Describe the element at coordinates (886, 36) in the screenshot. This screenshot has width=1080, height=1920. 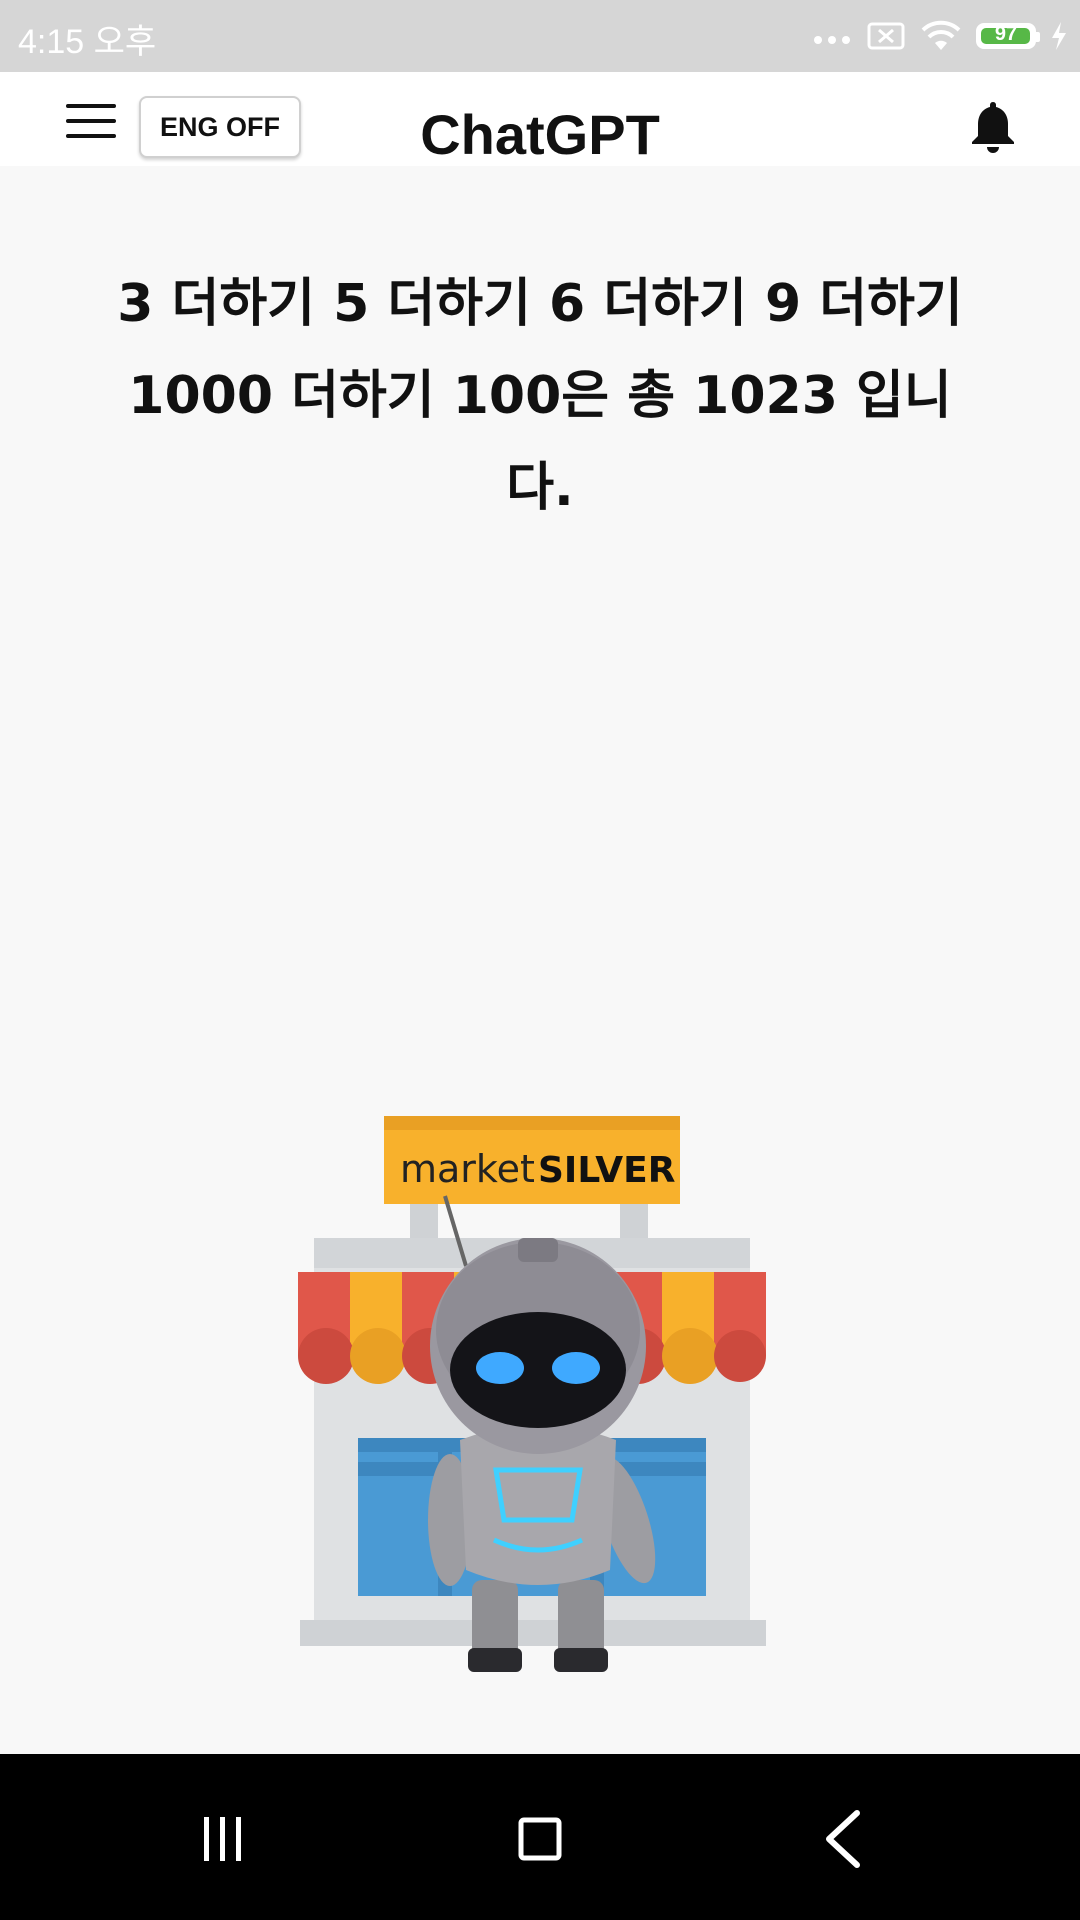
I see `notification-blocked-icon` at that location.